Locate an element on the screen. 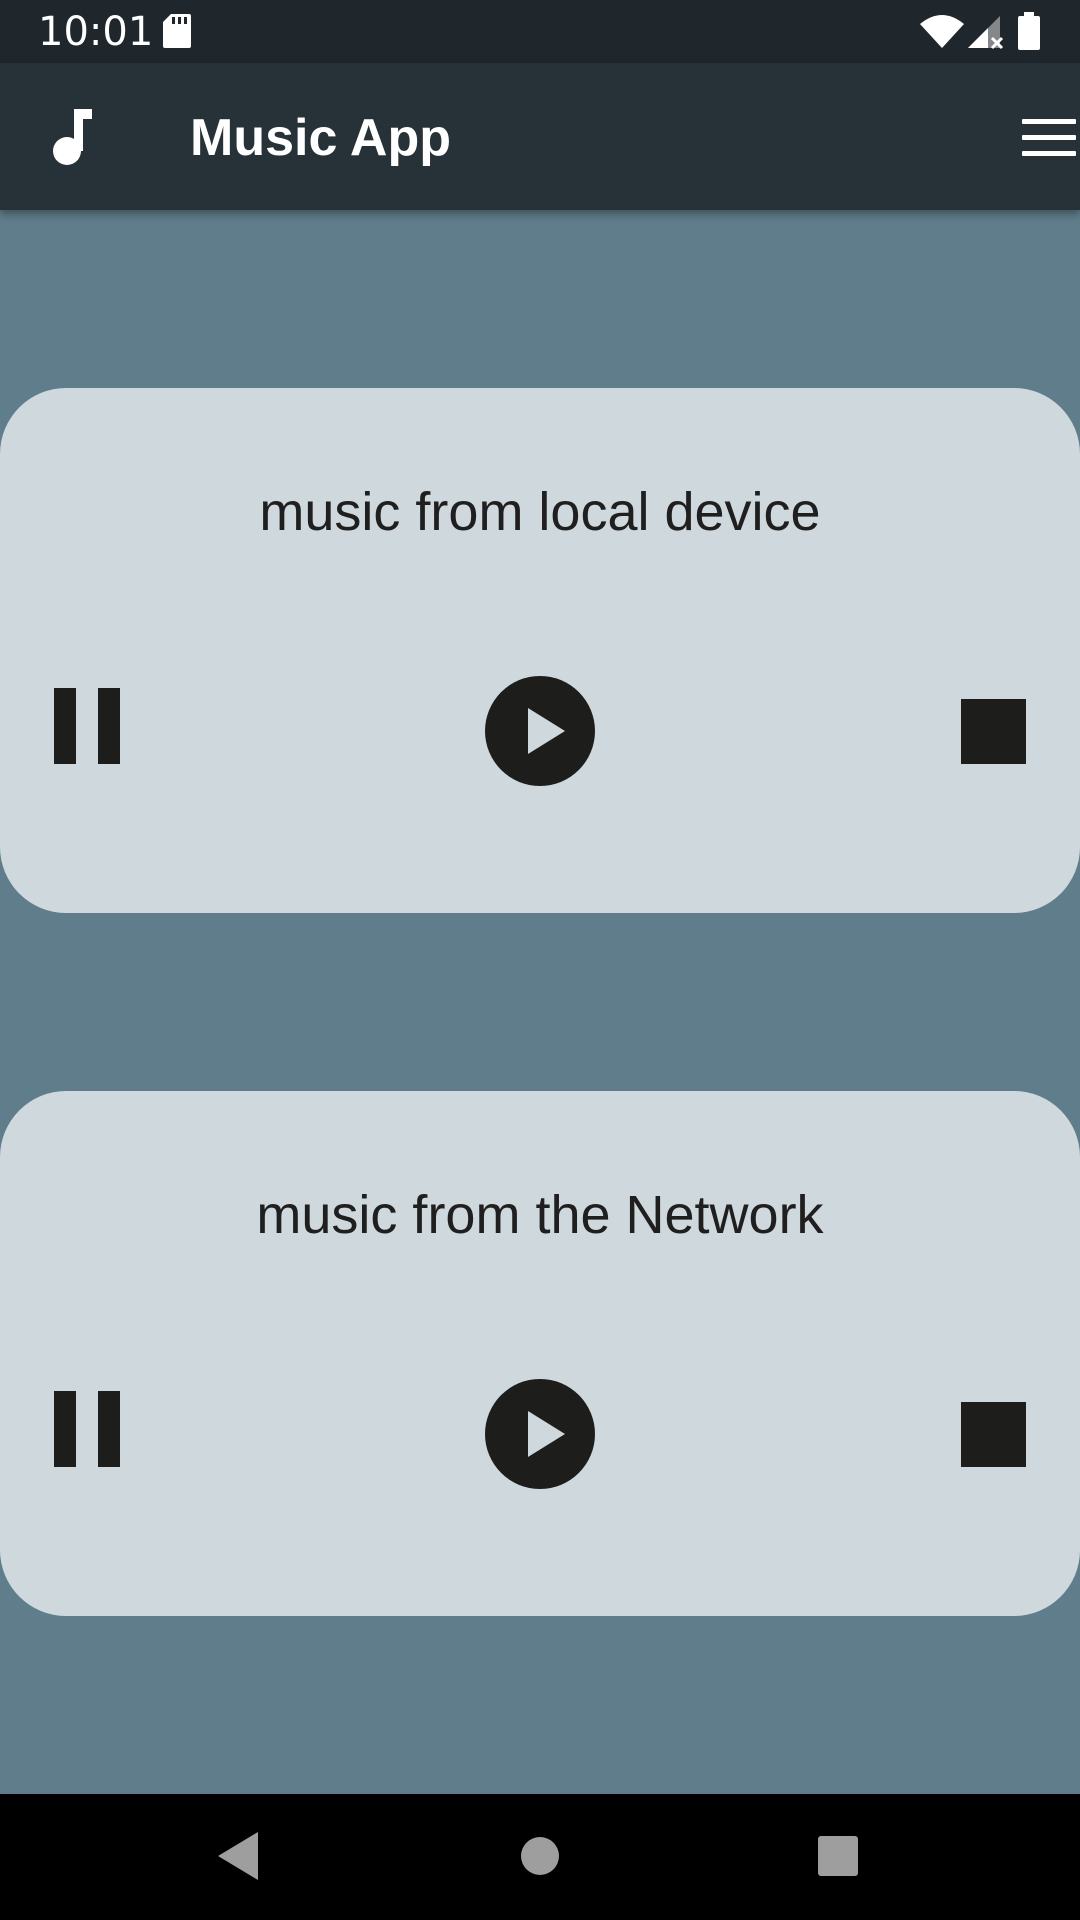 The width and height of the screenshot is (1080, 1920). local-play-button is located at coordinates (540, 731).